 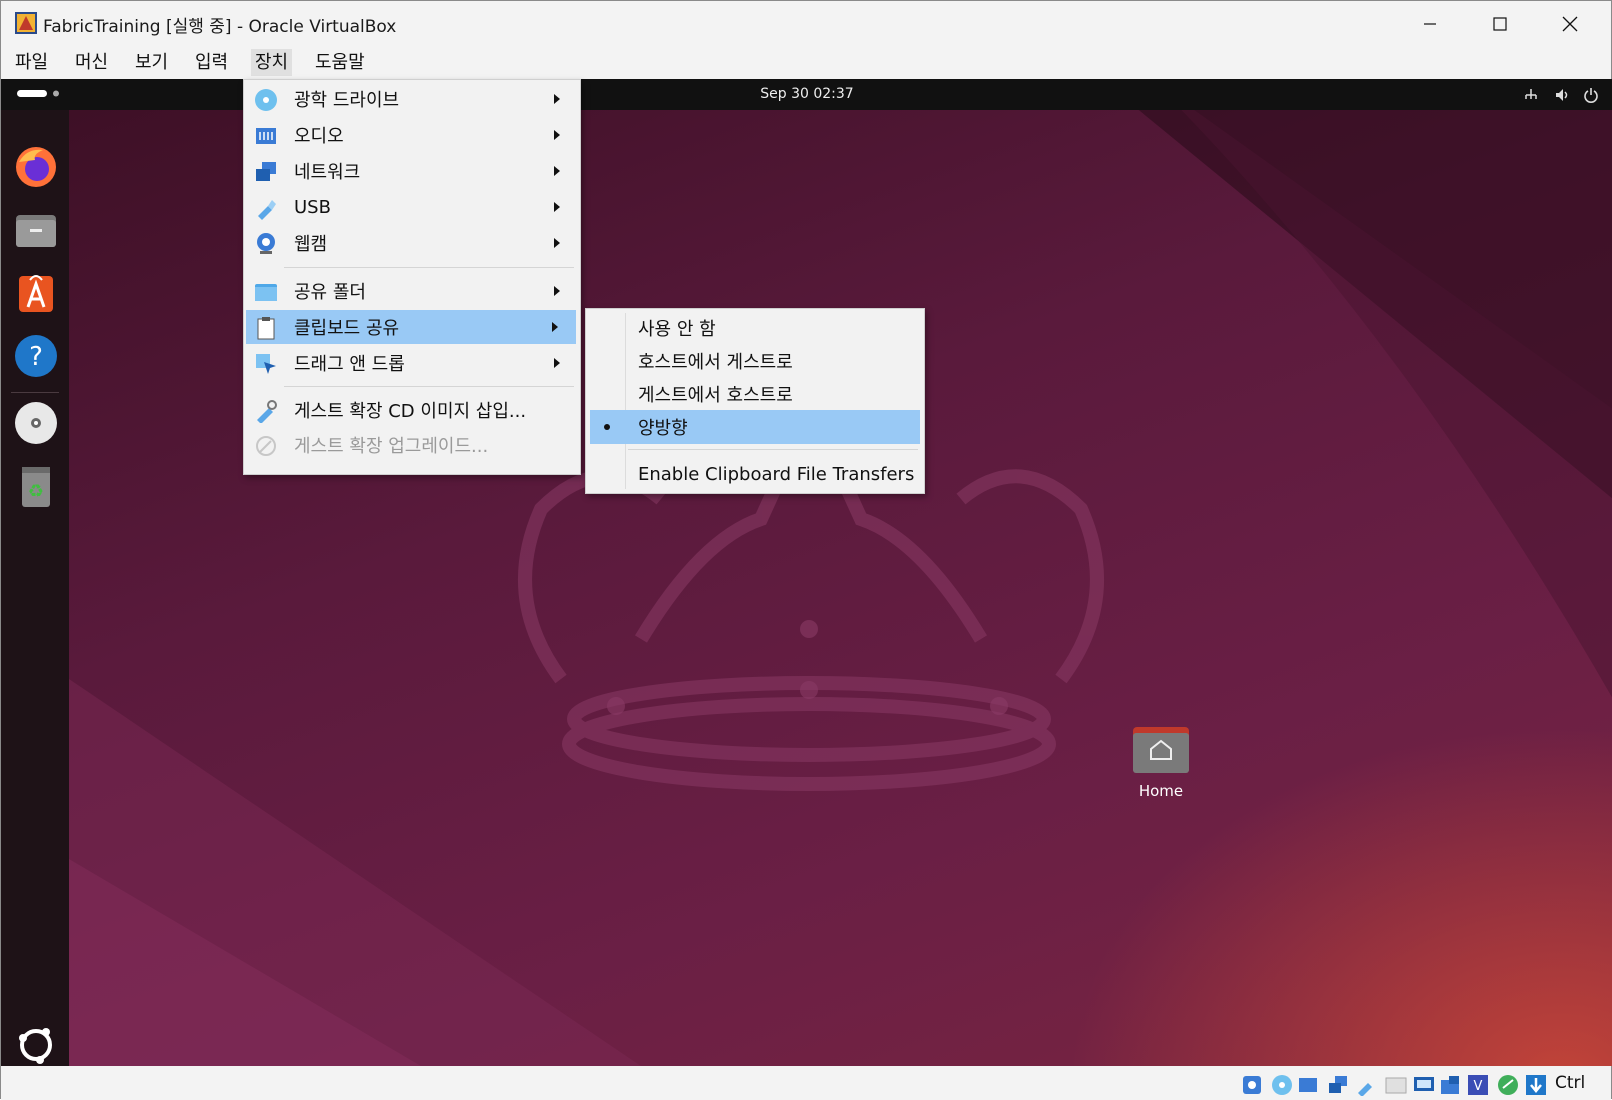 What do you see at coordinates (1366, 1085) in the screenshot?
I see `usb-status-icon` at bounding box center [1366, 1085].